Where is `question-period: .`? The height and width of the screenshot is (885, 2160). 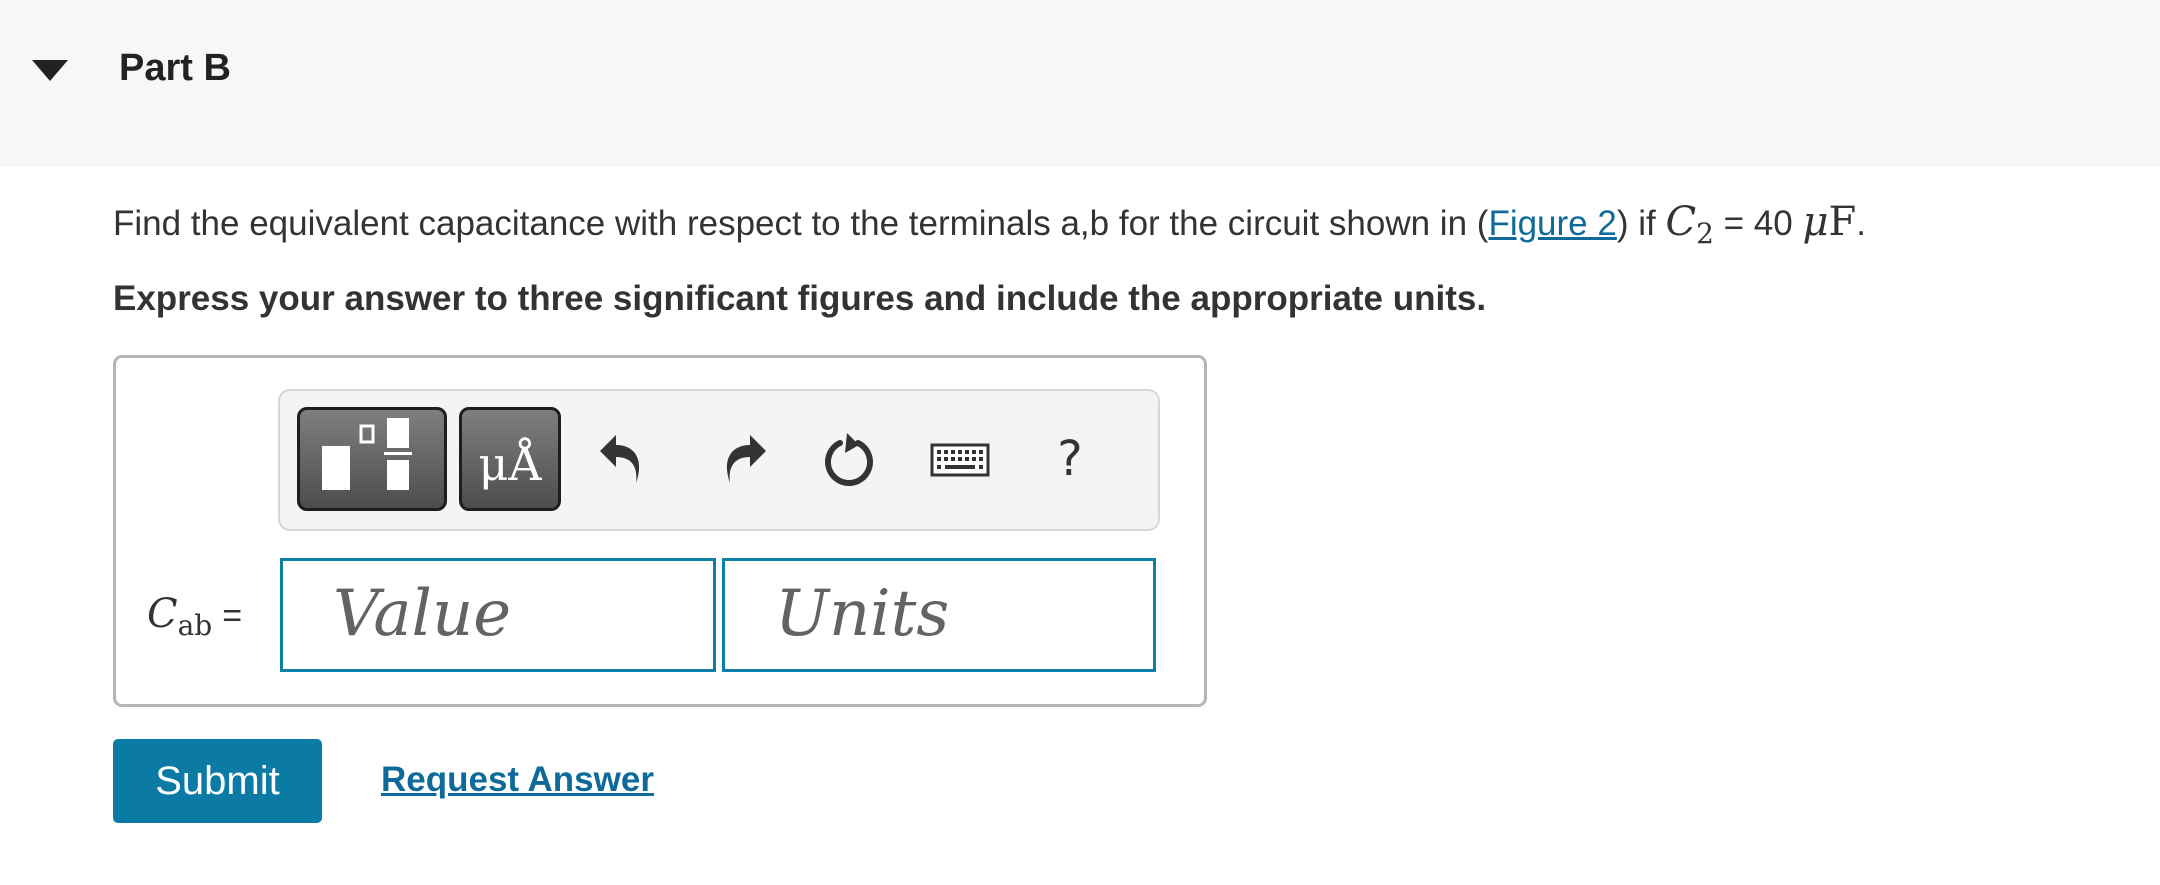 question-period: . is located at coordinates (1861, 223).